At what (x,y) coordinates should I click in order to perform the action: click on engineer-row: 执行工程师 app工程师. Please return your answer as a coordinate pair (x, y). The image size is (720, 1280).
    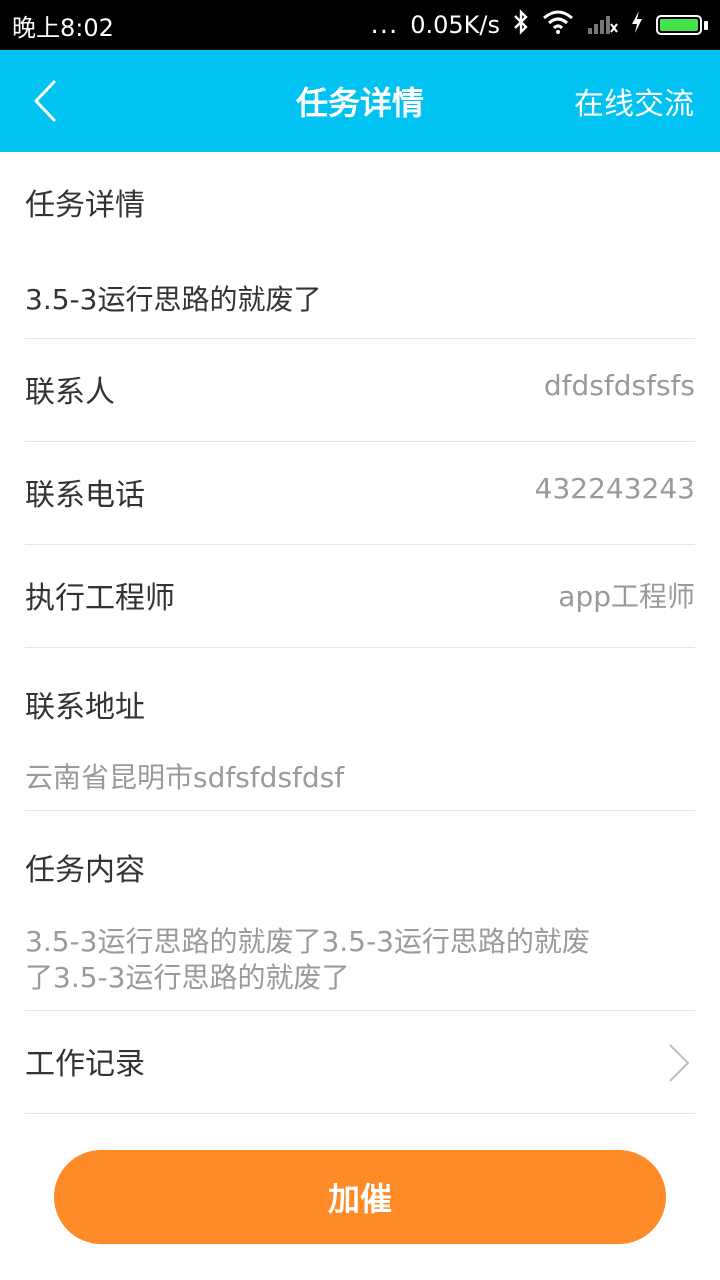
    Looking at the image, I should click on (360, 596).